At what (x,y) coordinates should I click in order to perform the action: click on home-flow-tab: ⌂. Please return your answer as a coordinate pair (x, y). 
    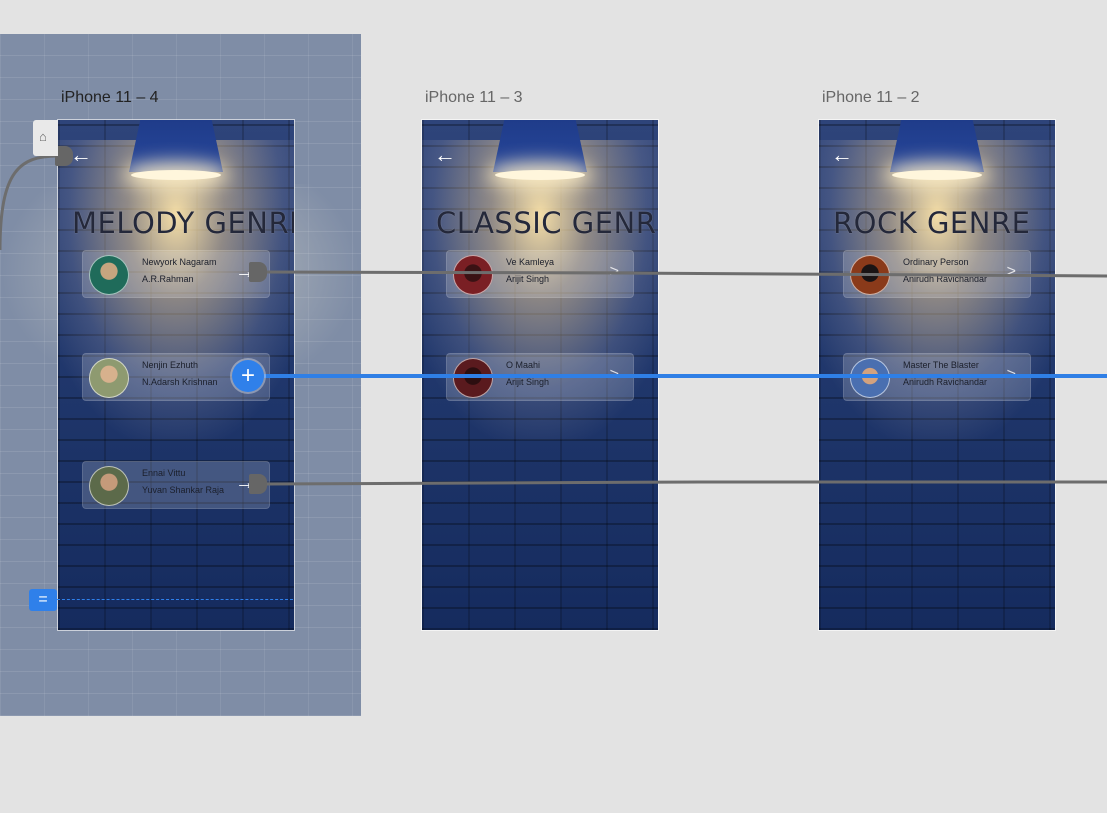
    Looking at the image, I should click on (45, 138).